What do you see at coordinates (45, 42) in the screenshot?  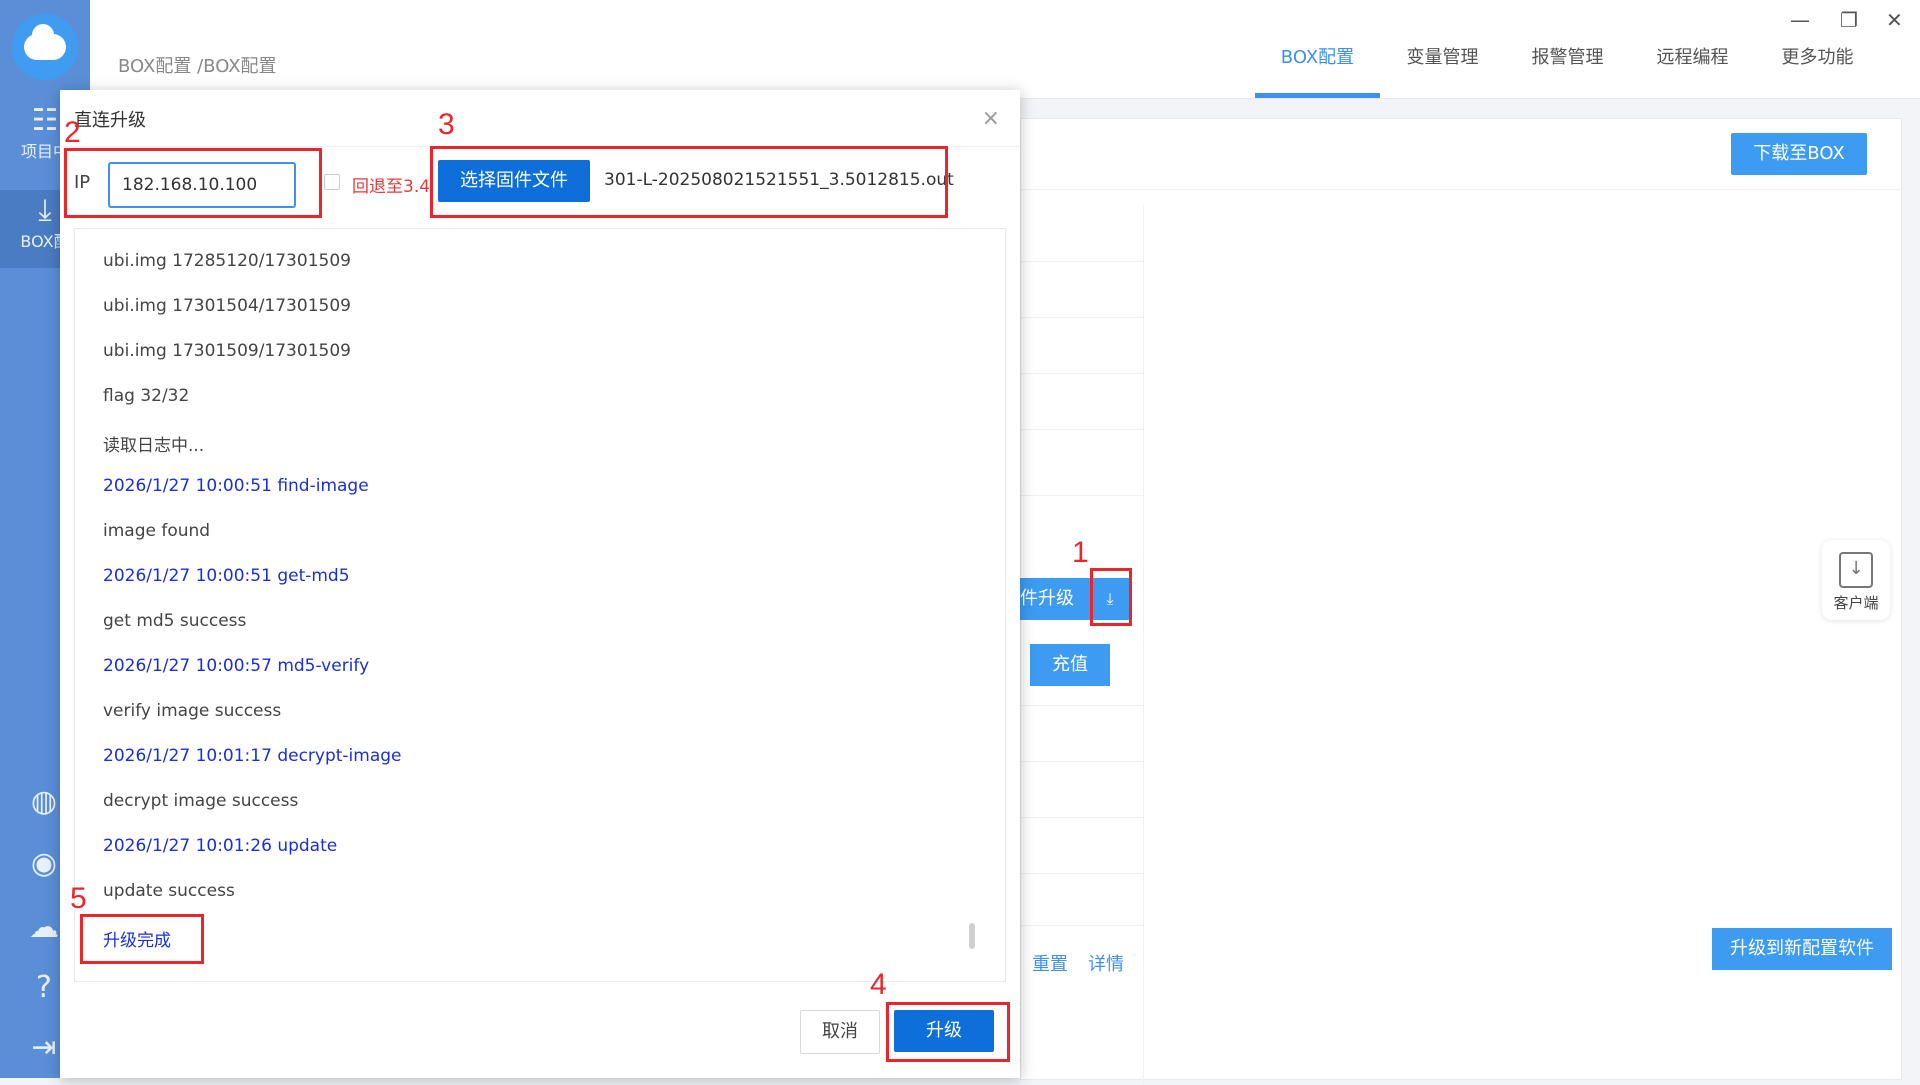 I see `cloud-icon` at bounding box center [45, 42].